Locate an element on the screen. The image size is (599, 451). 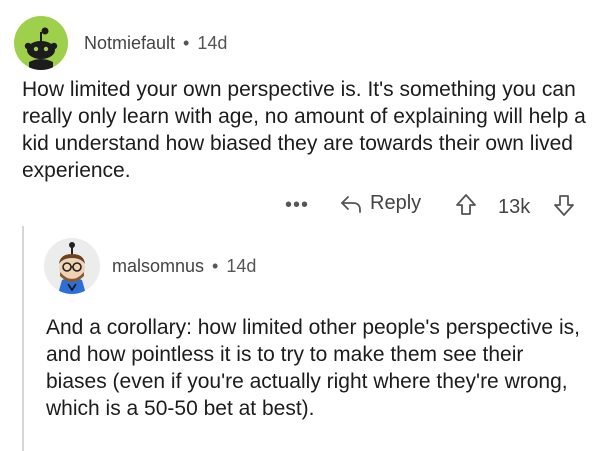
custom-snoo-avatar-icon is located at coordinates (72, 266).